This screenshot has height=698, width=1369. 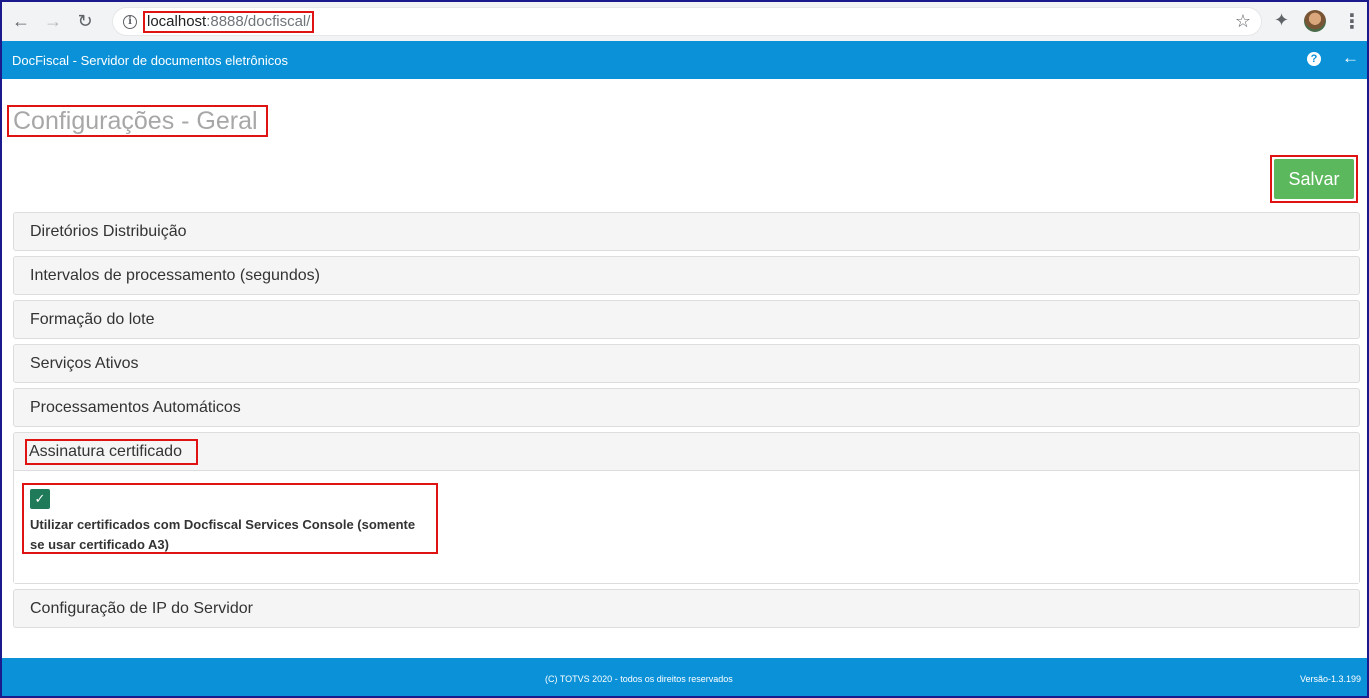 I want to click on url-text: localhost:8888/docfiscal/, so click(x=229, y=21).